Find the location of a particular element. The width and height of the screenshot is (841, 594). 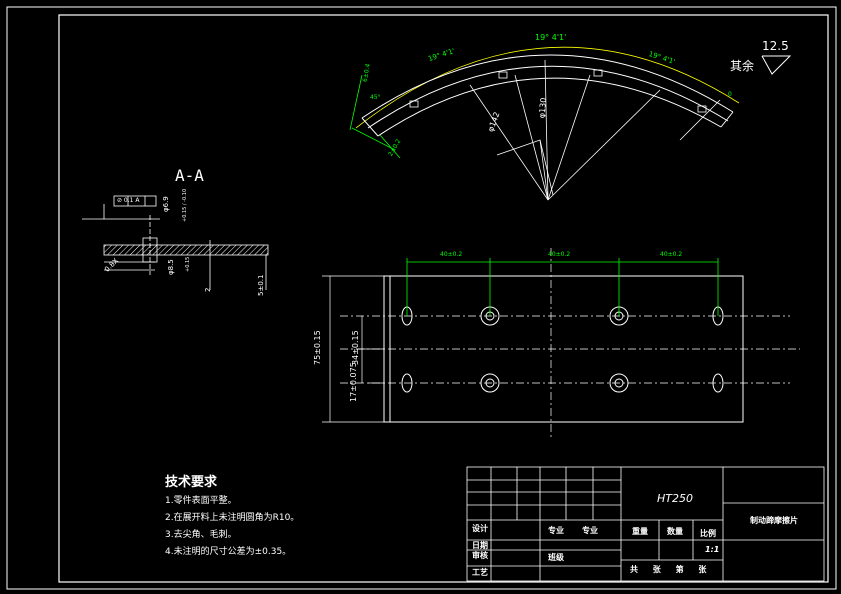

roughness-label: 其余 is located at coordinates (742, 66).